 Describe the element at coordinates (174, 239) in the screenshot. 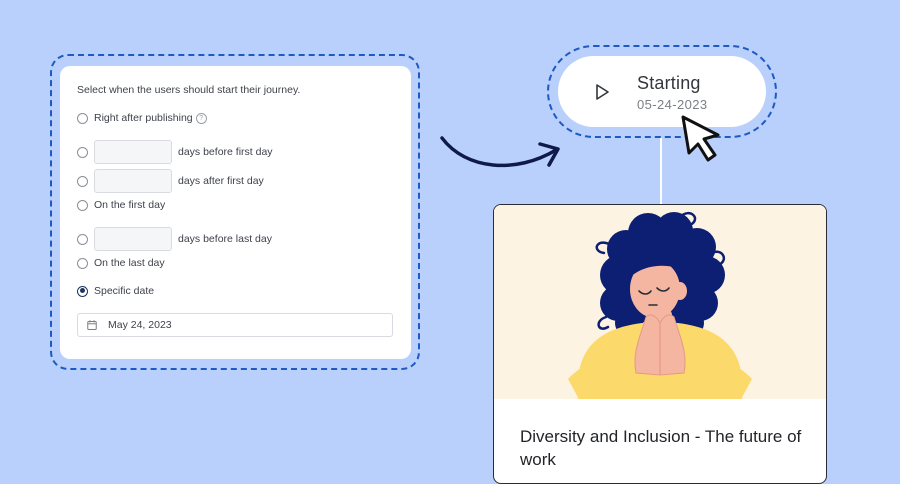

I see `option-days-before-last-day: days before last day` at that location.